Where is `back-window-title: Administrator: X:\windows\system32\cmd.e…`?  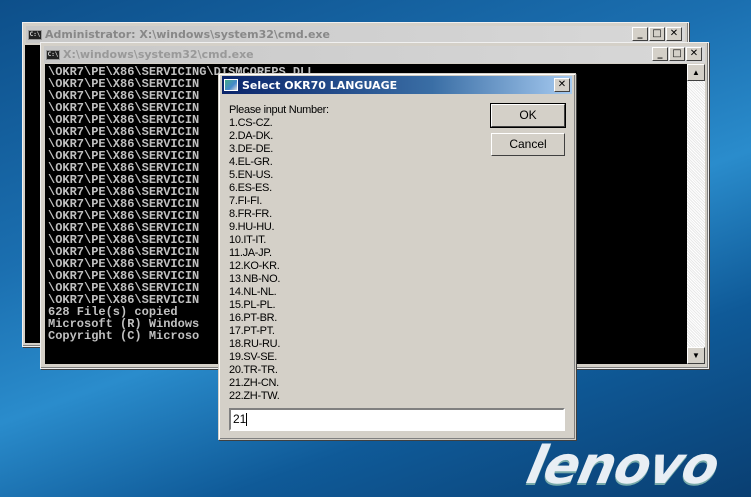 back-window-title: Administrator: X:\windows\system32\cmd.e… is located at coordinates (187, 34).